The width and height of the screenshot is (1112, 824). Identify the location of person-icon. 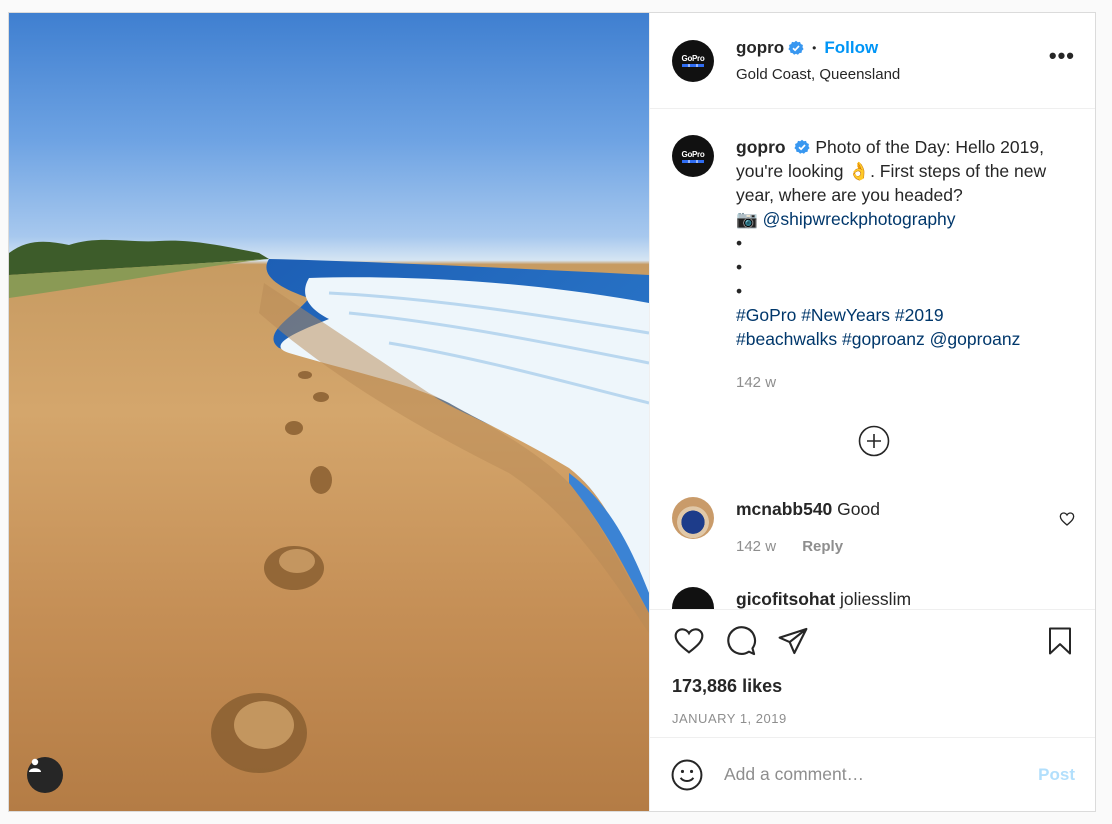
(35, 765).